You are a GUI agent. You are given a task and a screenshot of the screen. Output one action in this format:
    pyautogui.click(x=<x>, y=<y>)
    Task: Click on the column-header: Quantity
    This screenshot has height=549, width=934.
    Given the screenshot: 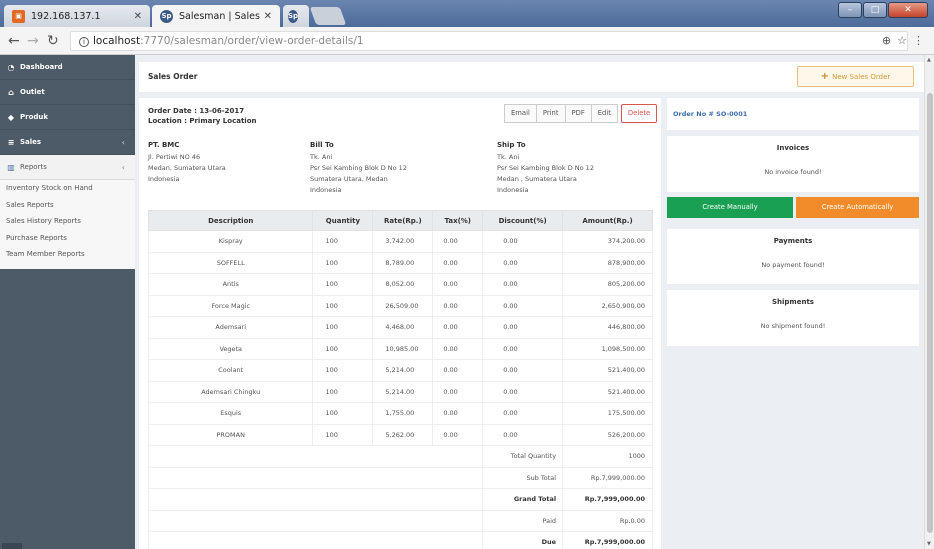 What is the action you would take?
    pyautogui.click(x=343, y=220)
    